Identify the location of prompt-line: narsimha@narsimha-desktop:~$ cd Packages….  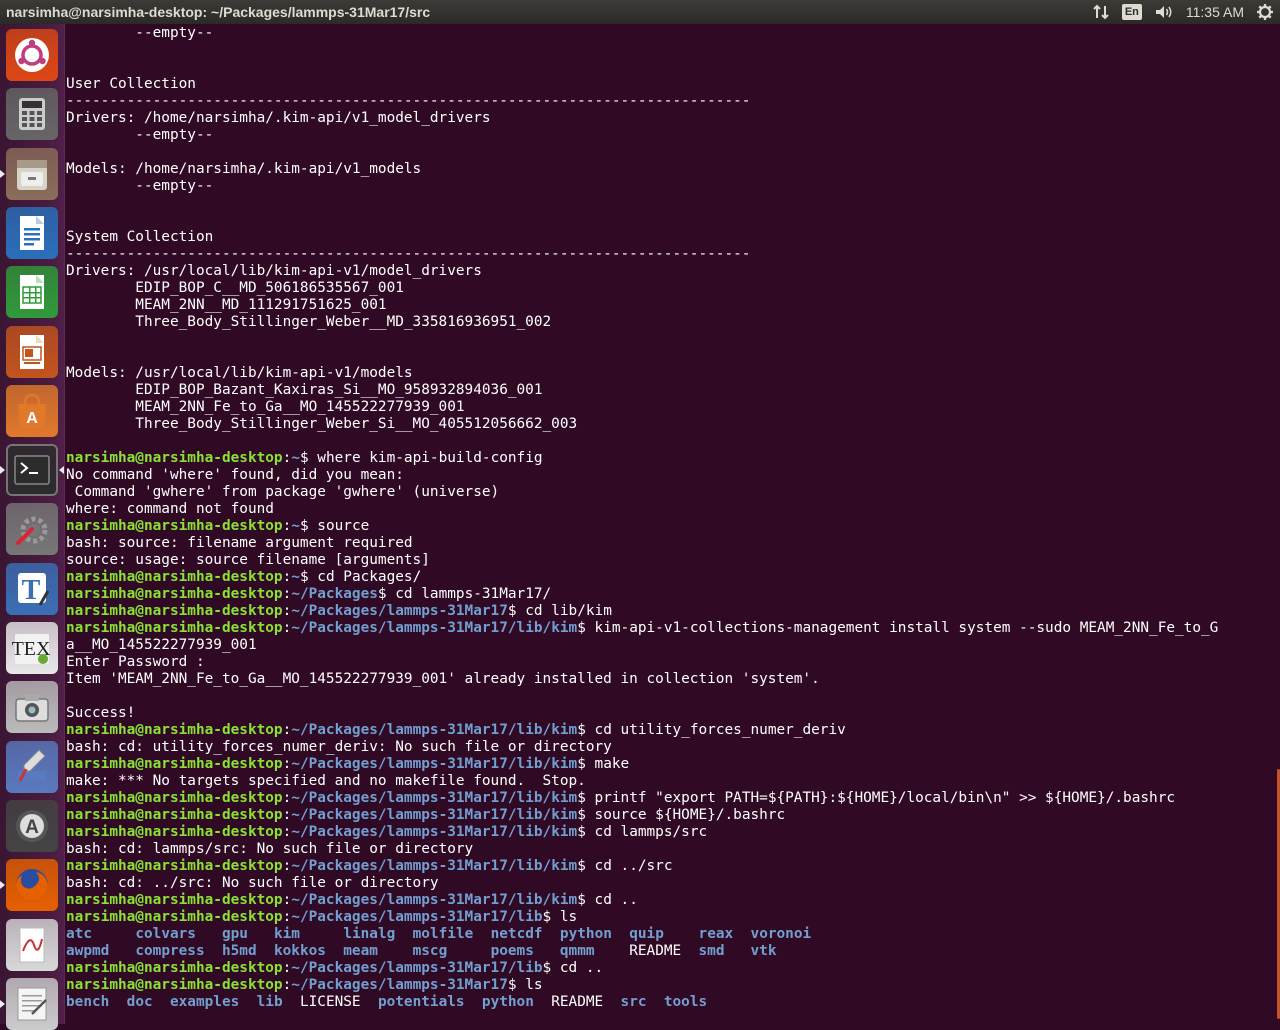
(642, 577).